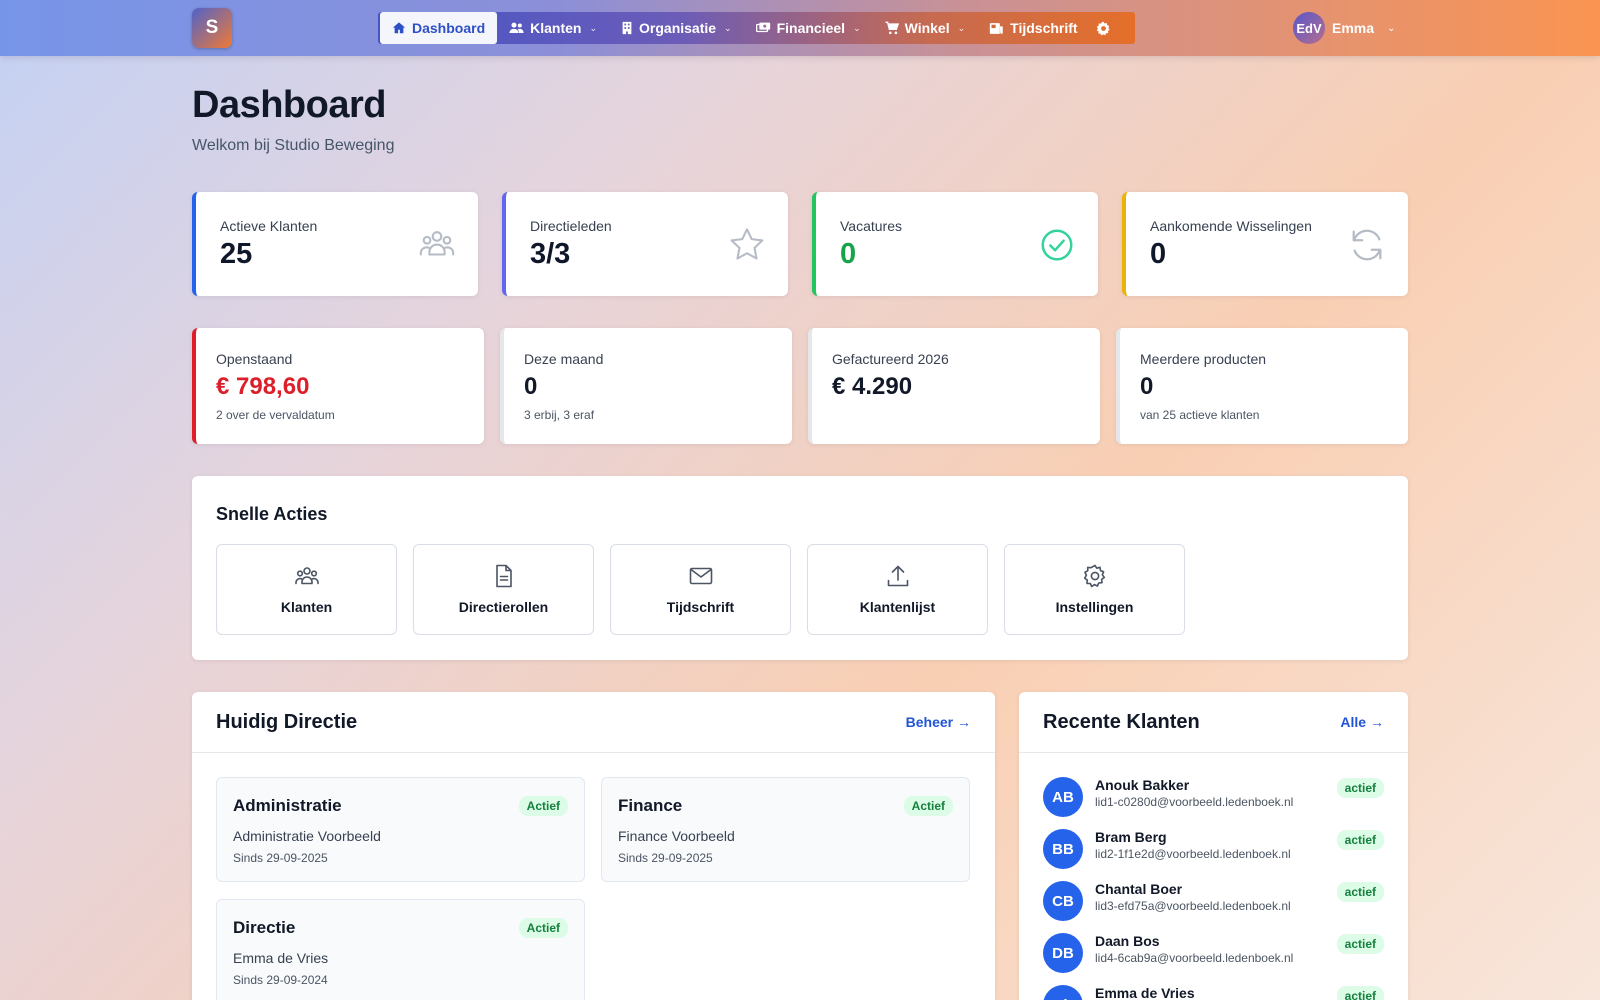  I want to click on avatar: EdV, so click(1309, 28).